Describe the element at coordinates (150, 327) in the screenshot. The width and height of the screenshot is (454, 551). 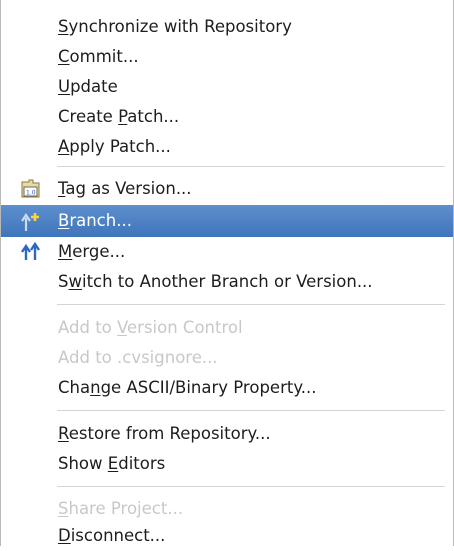
I see `menu-item-label: Add to Version Control` at that location.